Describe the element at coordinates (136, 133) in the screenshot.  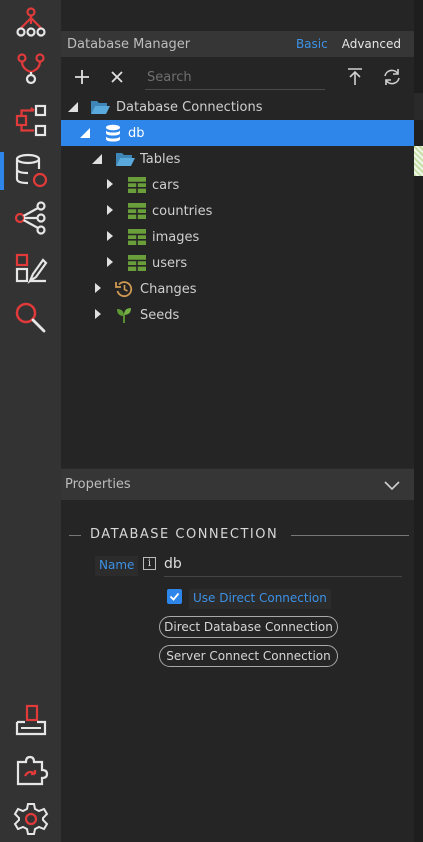
I see `tree-label: db` at that location.